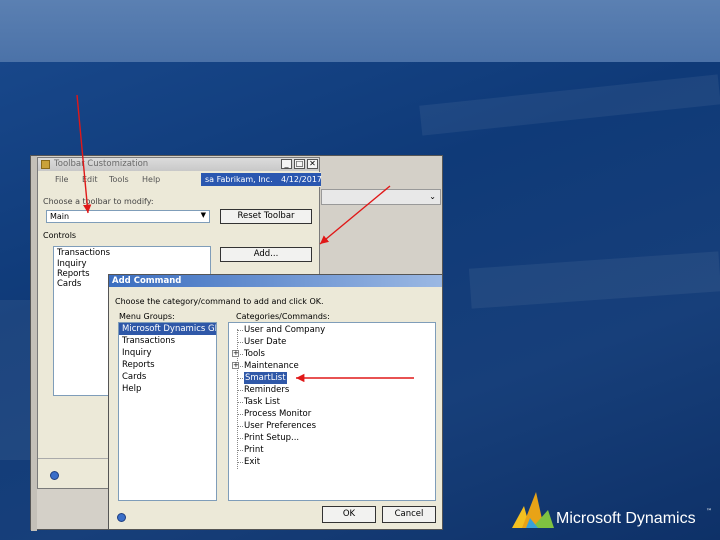 This screenshot has width=720, height=540. What do you see at coordinates (626, 518) in the screenshot?
I see `logo-text: Microsoft Dynamics` at bounding box center [626, 518].